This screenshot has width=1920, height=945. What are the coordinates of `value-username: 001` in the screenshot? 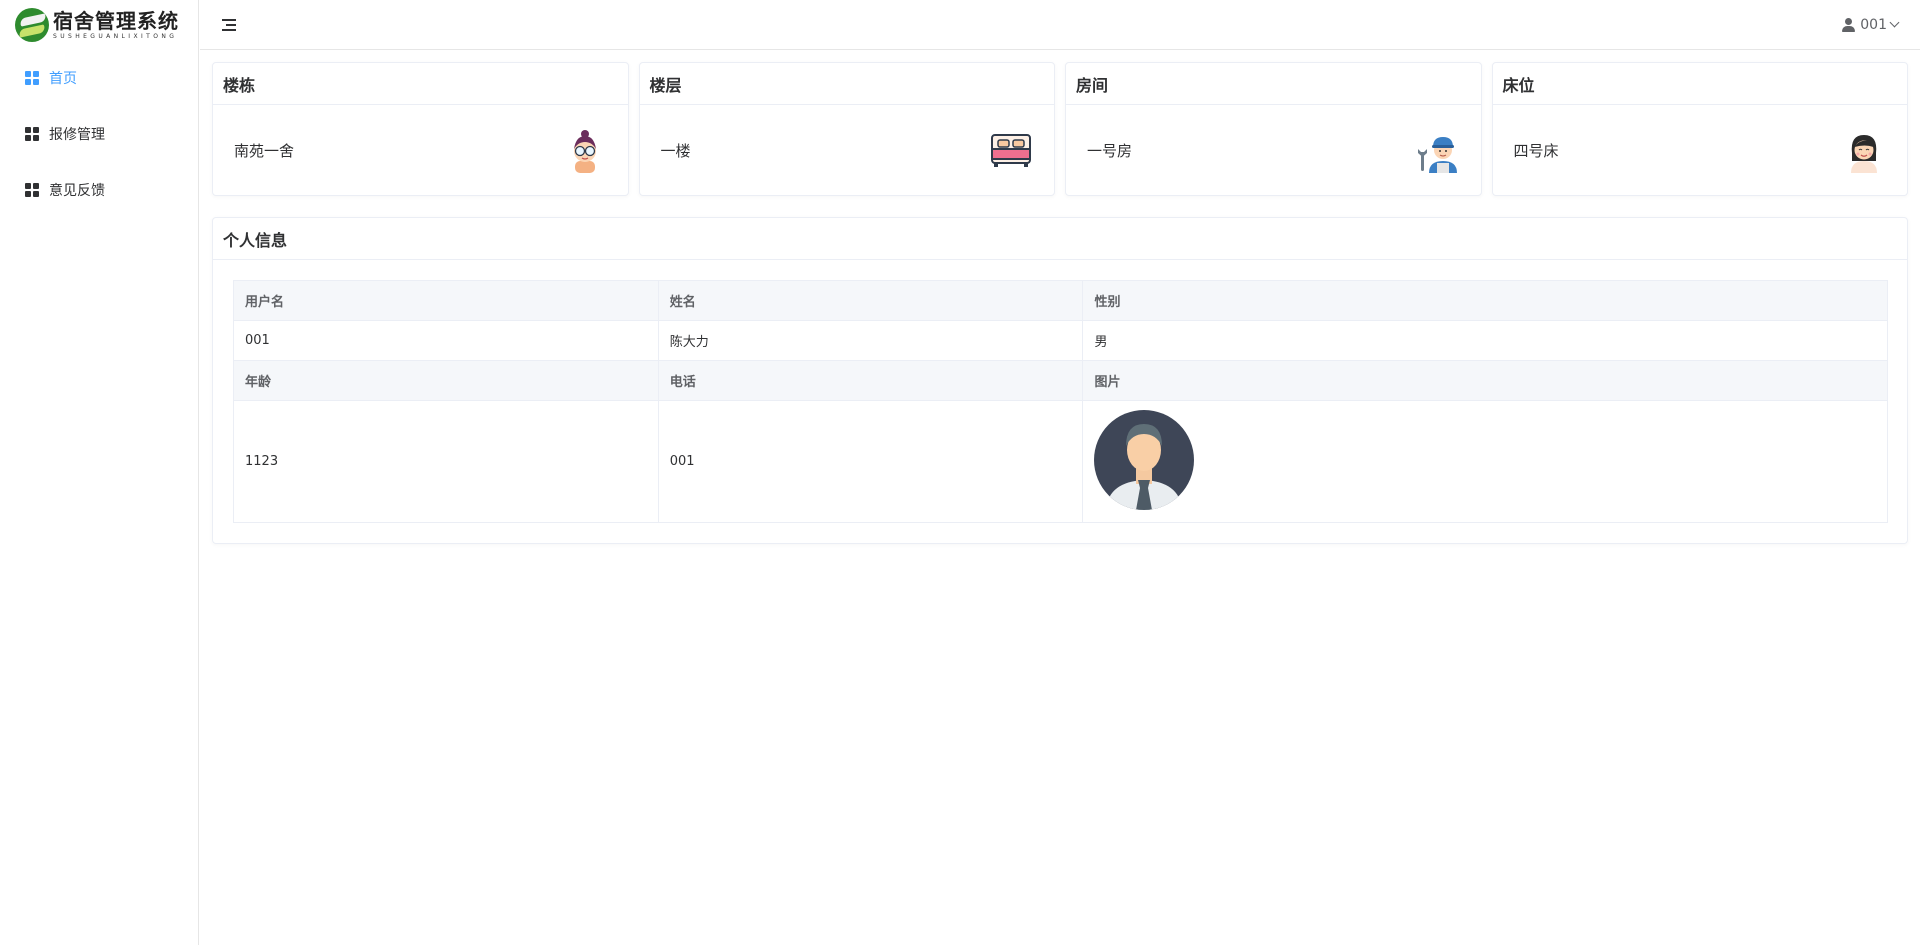 It's located at (446, 340).